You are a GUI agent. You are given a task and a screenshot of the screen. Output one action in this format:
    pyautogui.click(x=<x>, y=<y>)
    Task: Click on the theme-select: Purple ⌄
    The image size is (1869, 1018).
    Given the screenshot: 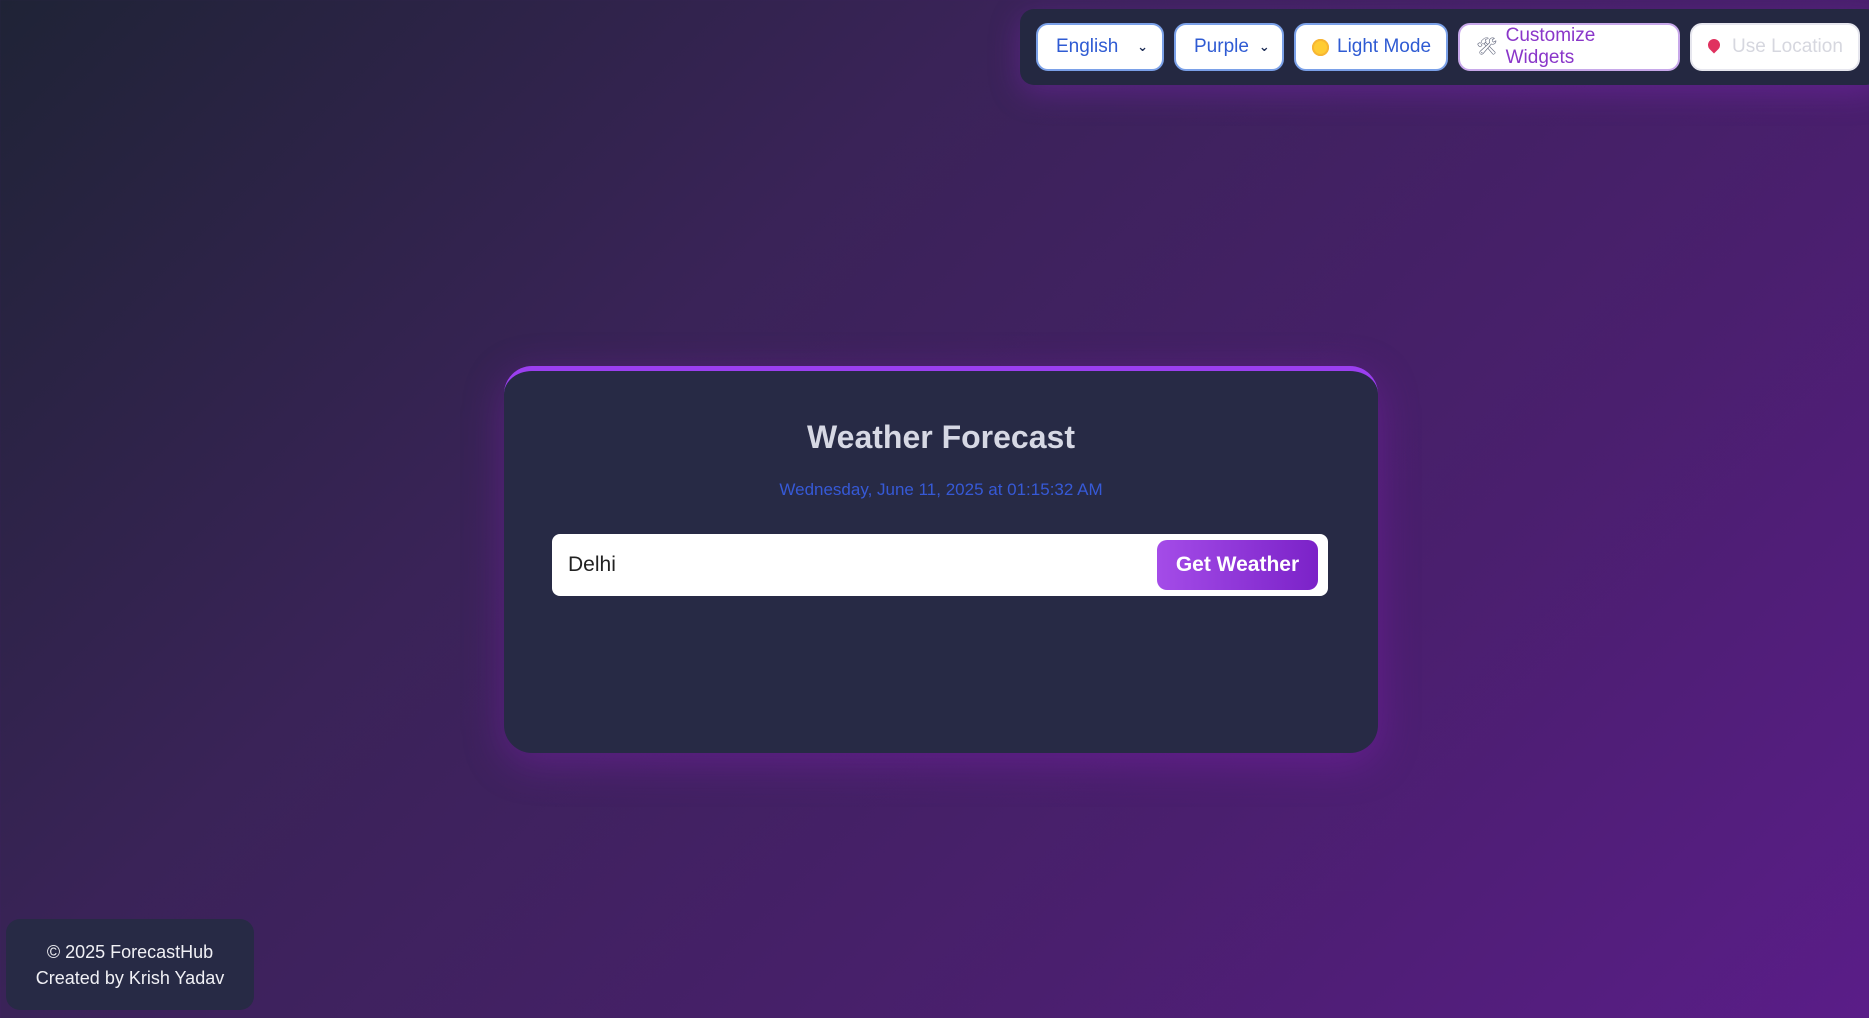 What is the action you would take?
    pyautogui.click(x=1229, y=47)
    